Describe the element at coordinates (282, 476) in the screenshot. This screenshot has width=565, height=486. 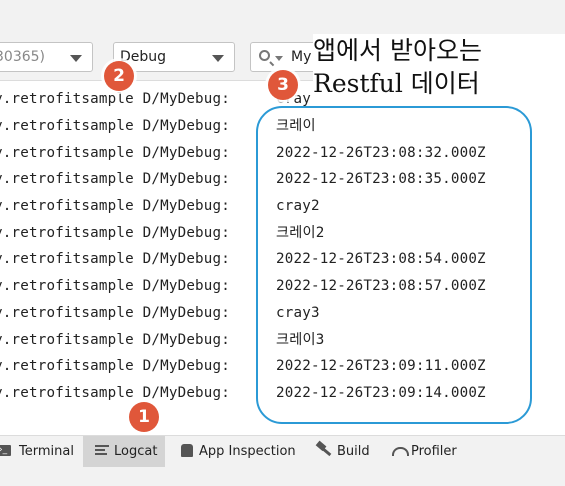
I see `status-bar` at that location.